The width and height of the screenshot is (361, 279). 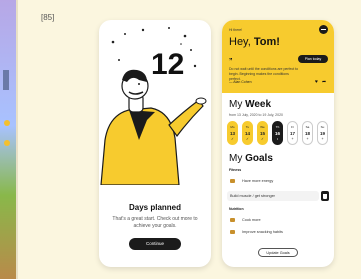 What do you see at coordinates (155, 244) in the screenshot?
I see `continue-button: Continue` at bounding box center [155, 244].